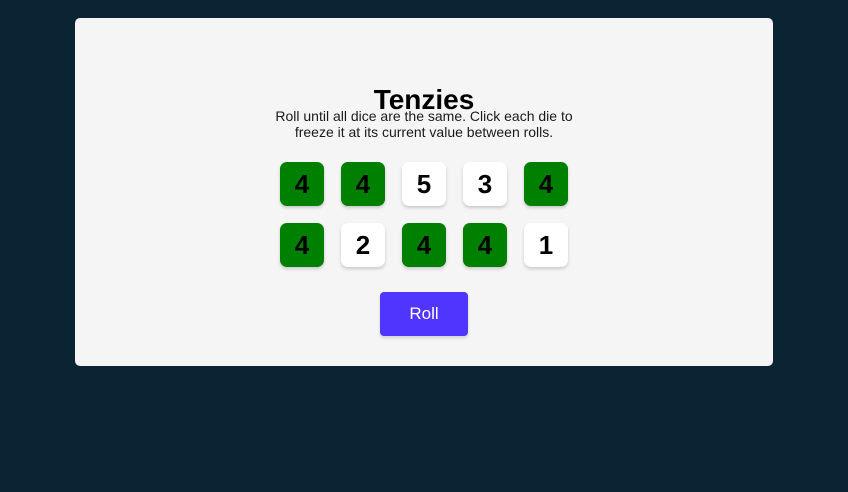 The image size is (848, 492). I want to click on die-1: 4, so click(302, 184).